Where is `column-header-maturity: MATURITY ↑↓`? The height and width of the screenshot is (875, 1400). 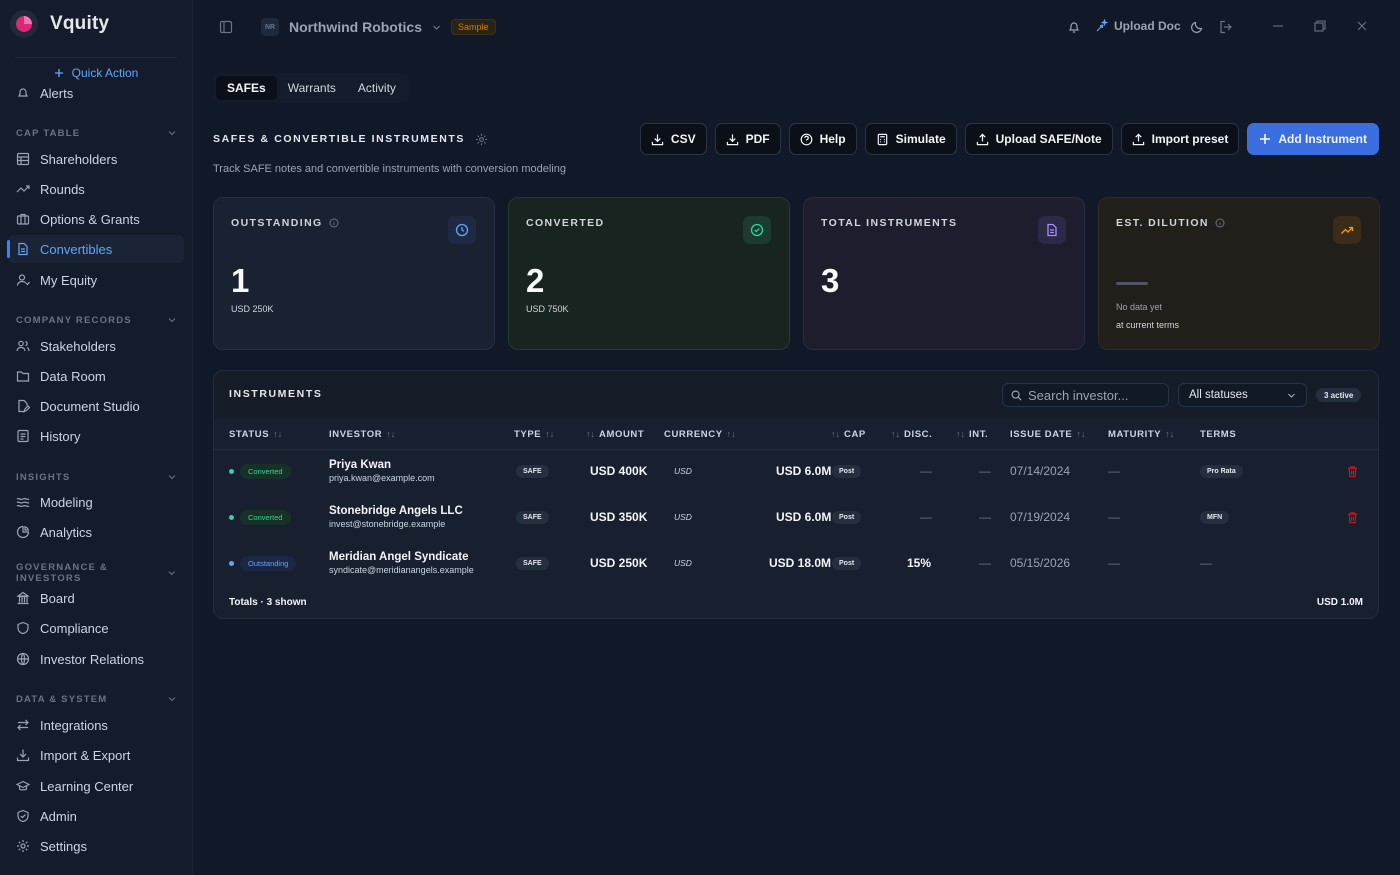
column-header-maturity: MATURITY ↑↓ is located at coordinates (1141, 434).